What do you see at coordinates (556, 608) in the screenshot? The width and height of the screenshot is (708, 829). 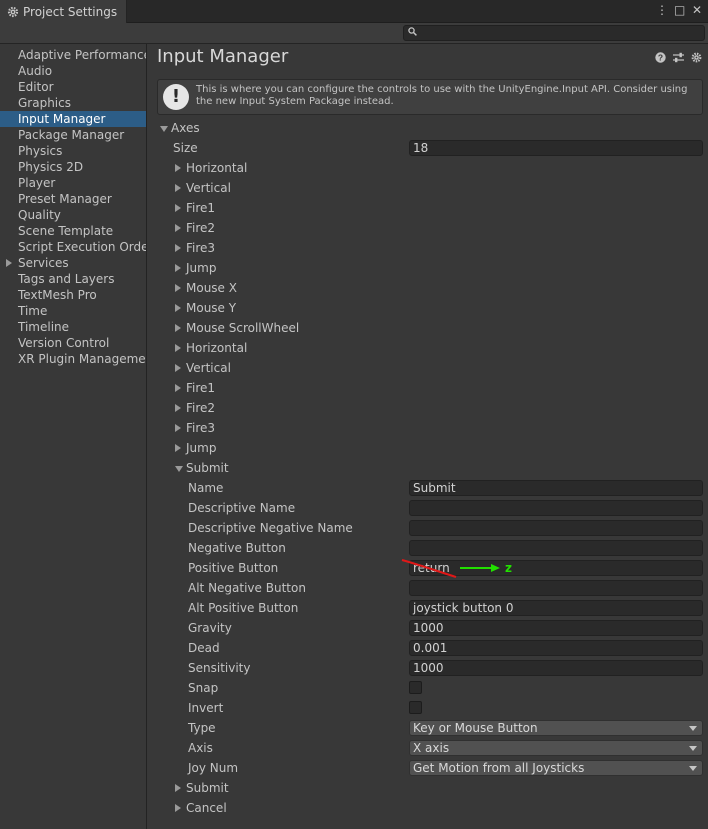 I see `alt-positive-button-field: joystick button 0` at bounding box center [556, 608].